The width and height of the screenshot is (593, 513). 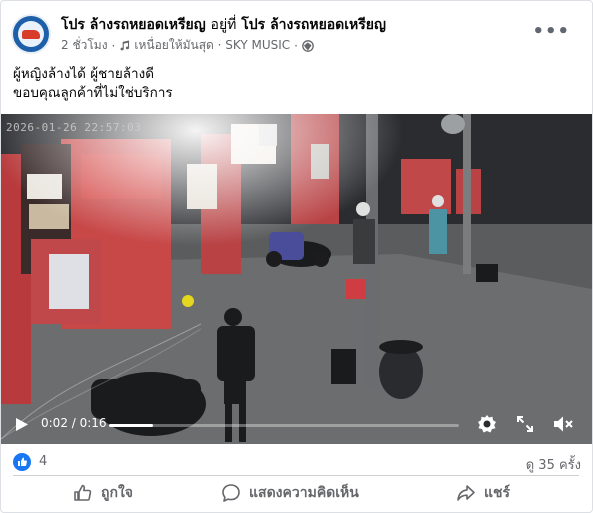 What do you see at coordinates (93, 93) in the screenshot?
I see `caption-line: ขอบคุณลูกค้าที่ไม่ใช่บริการ` at bounding box center [93, 93].